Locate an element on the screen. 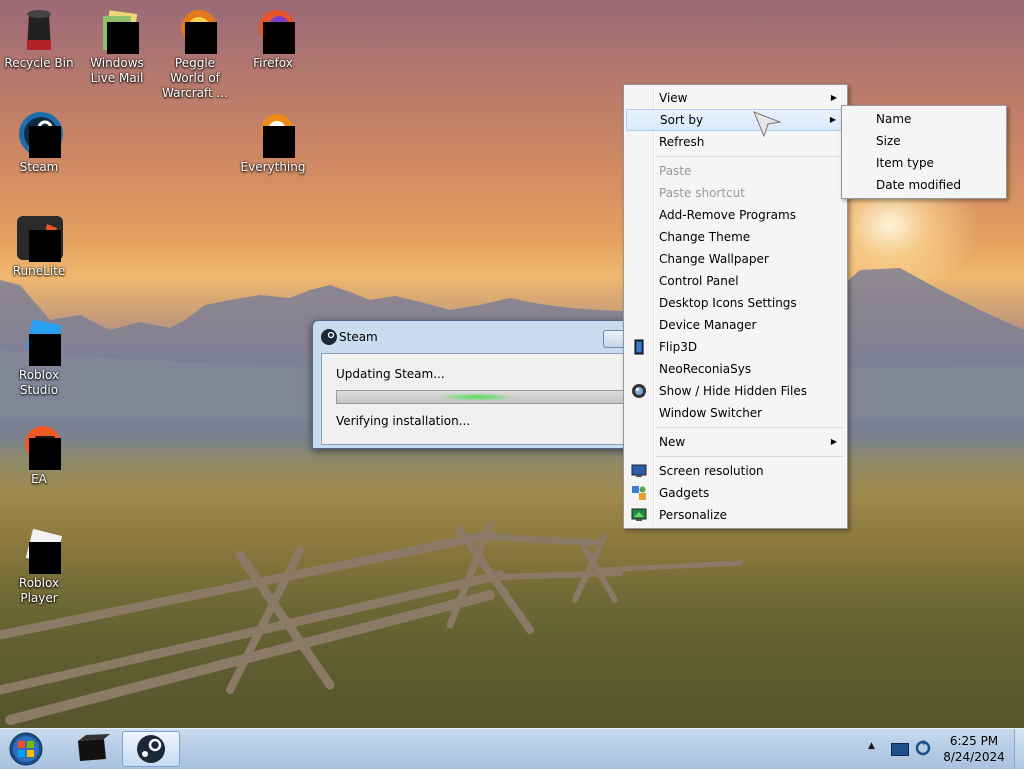 This screenshot has height=770, width=1024. menu-item-label: New is located at coordinates (672, 442).